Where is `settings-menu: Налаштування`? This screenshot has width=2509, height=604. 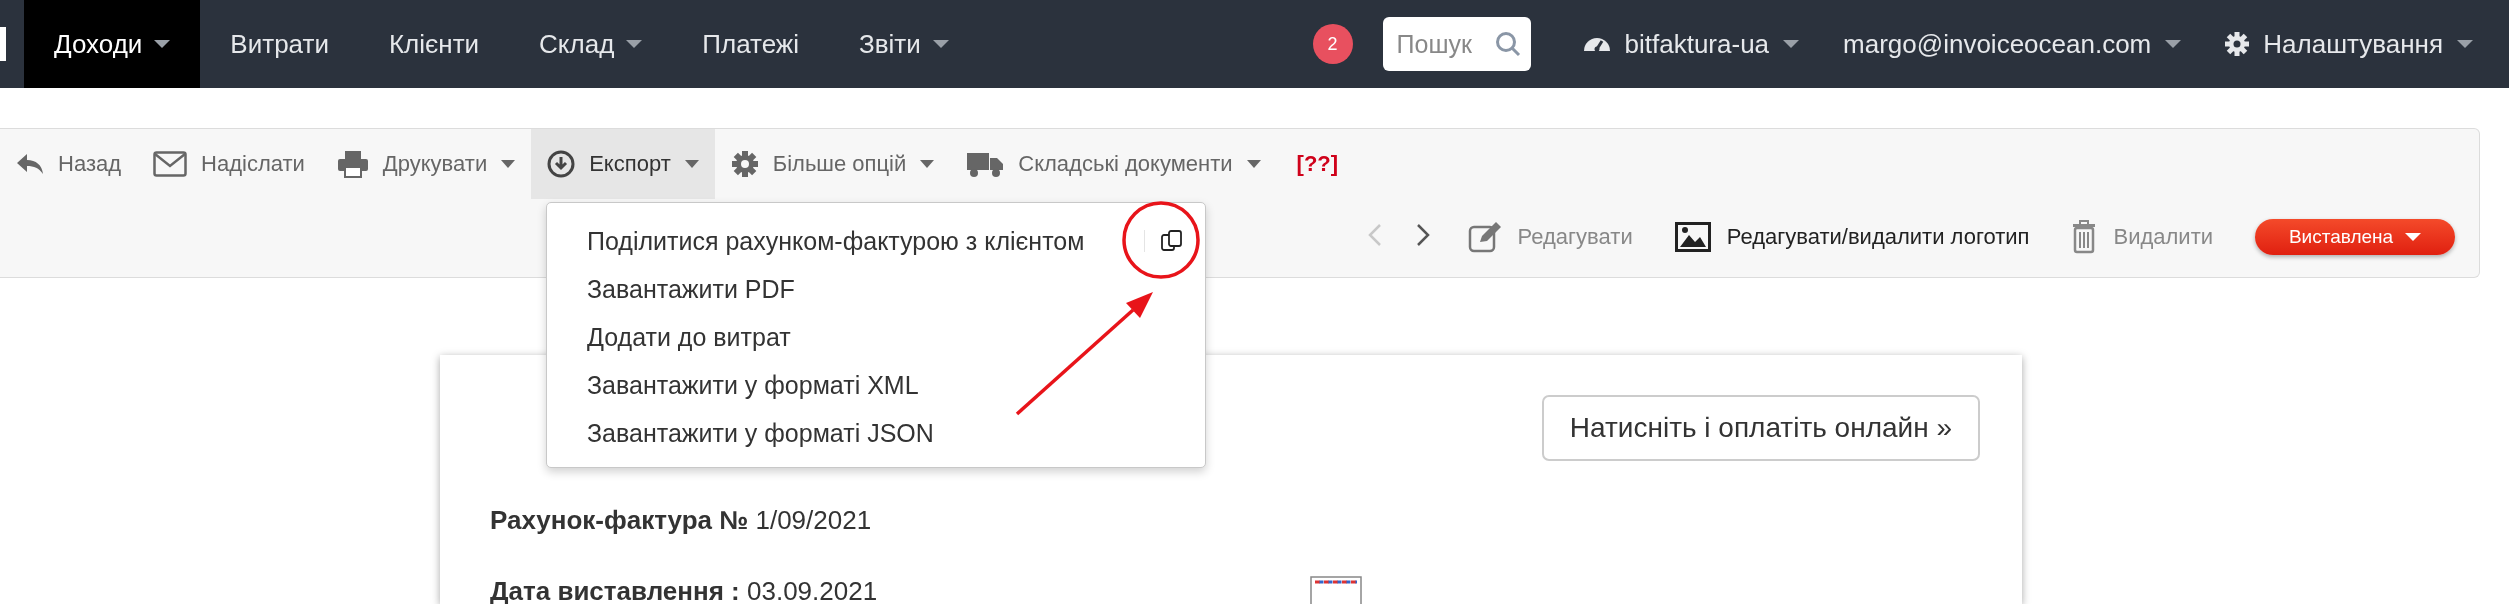
settings-menu: Налаштування is located at coordinates (2349, 44).